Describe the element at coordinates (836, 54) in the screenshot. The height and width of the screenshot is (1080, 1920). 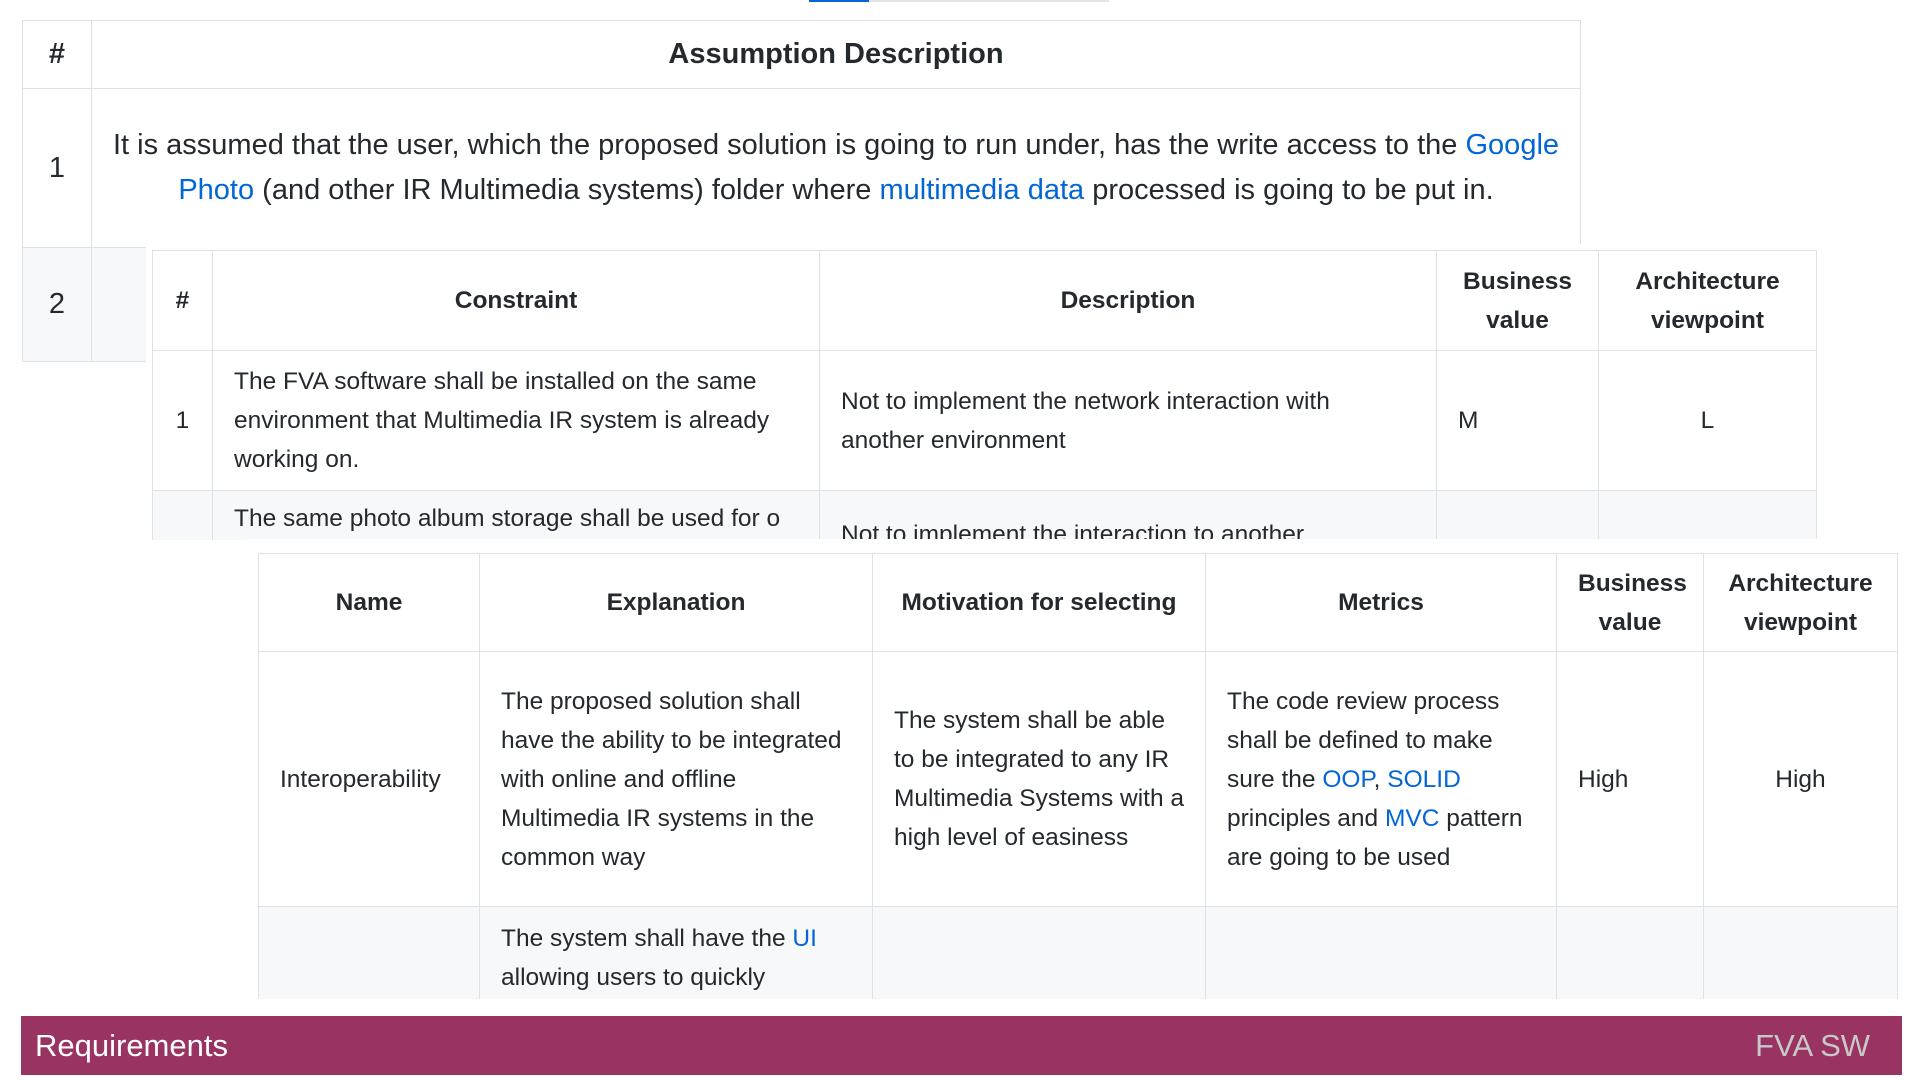
I see `header-assumption-description: Assumption Description` at that location.